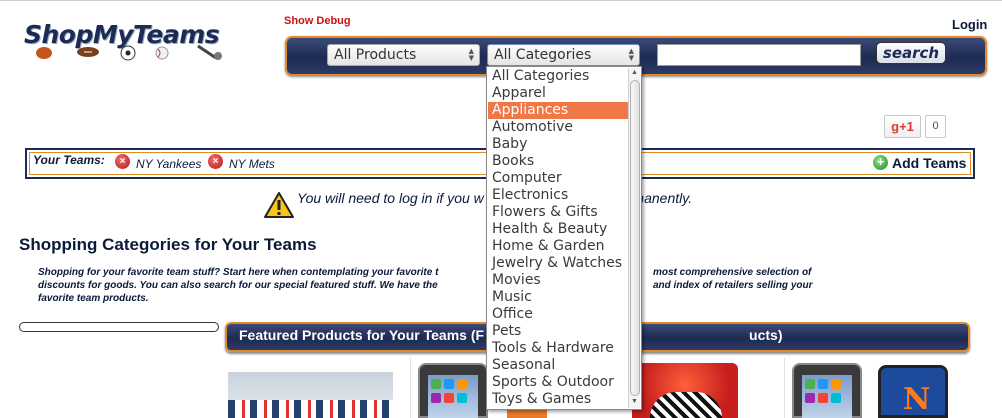  What do you see at coordinates (362, 335) in the screenshot?
I see `featured-title-left: Featured Products for Your Teams (F` at bounding box center [362, 335].